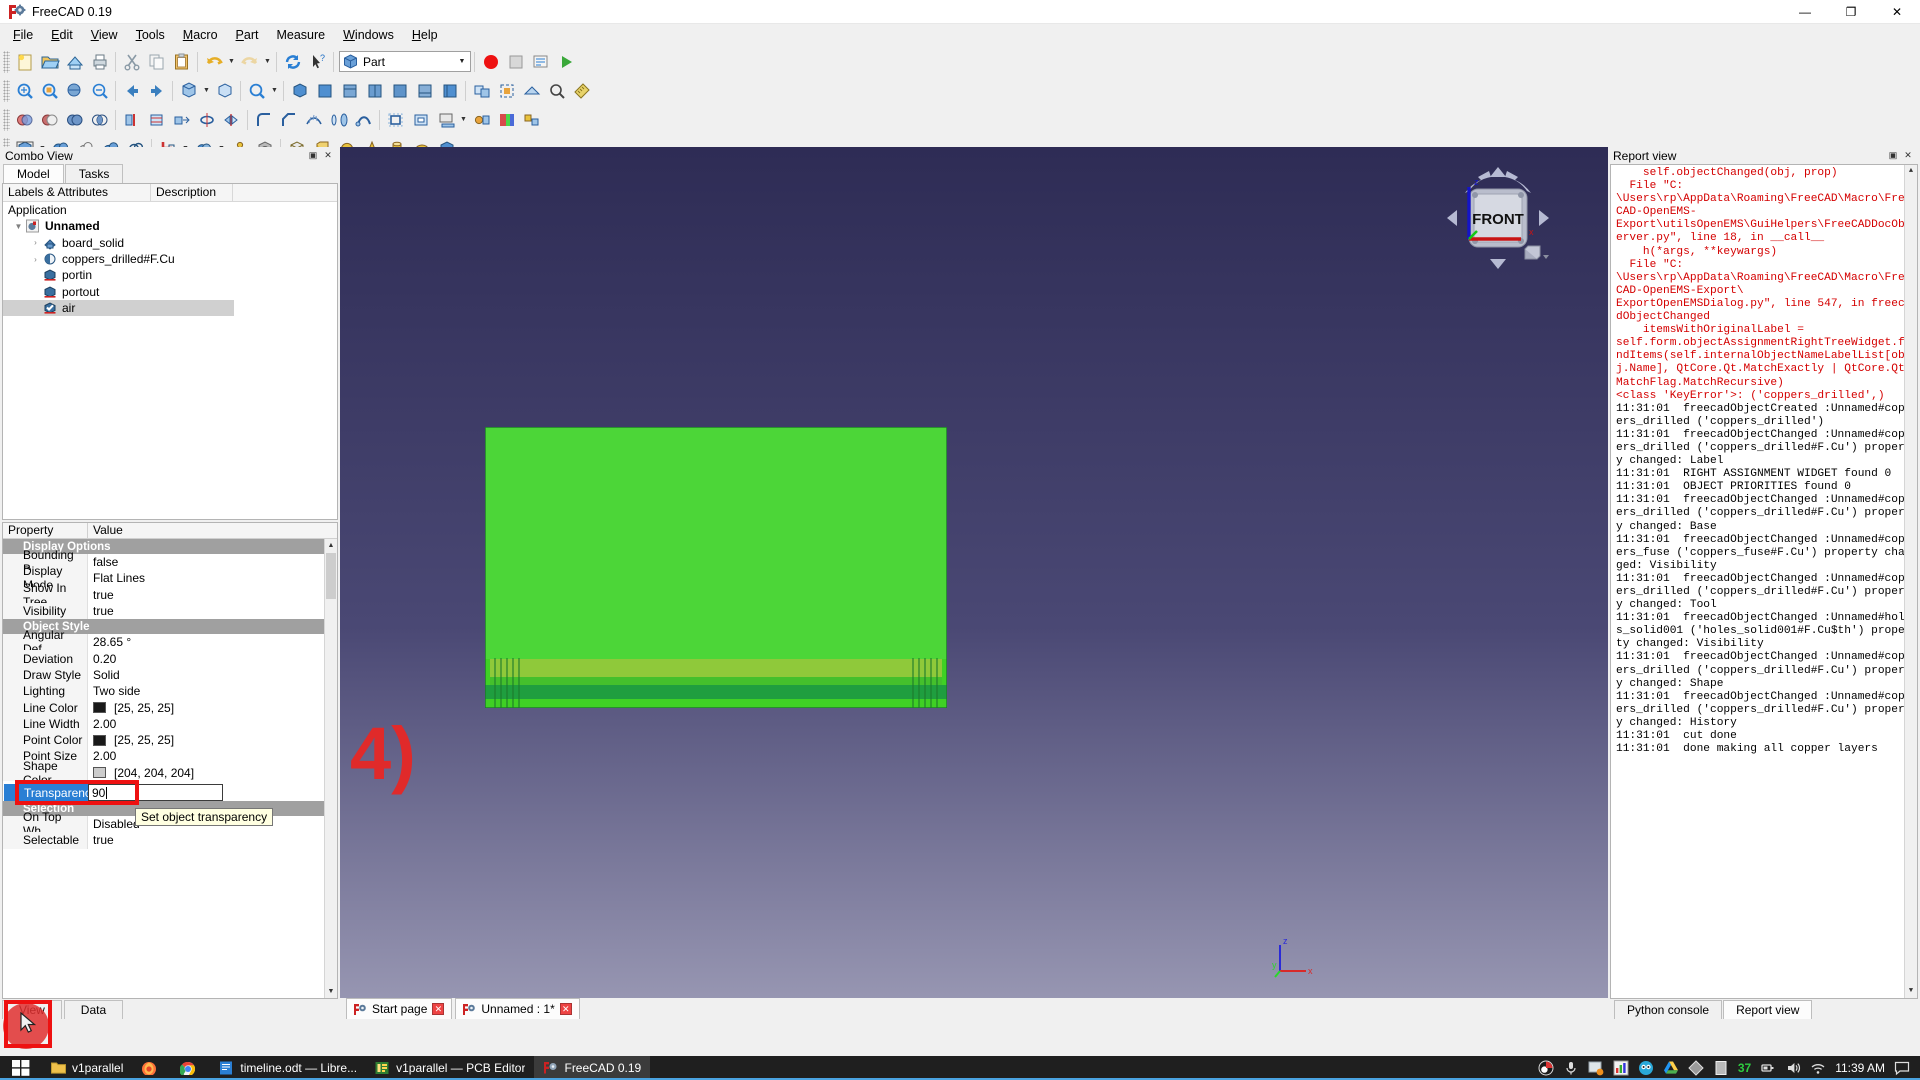  I want to click on box-selection-icon, so click(506, 90).